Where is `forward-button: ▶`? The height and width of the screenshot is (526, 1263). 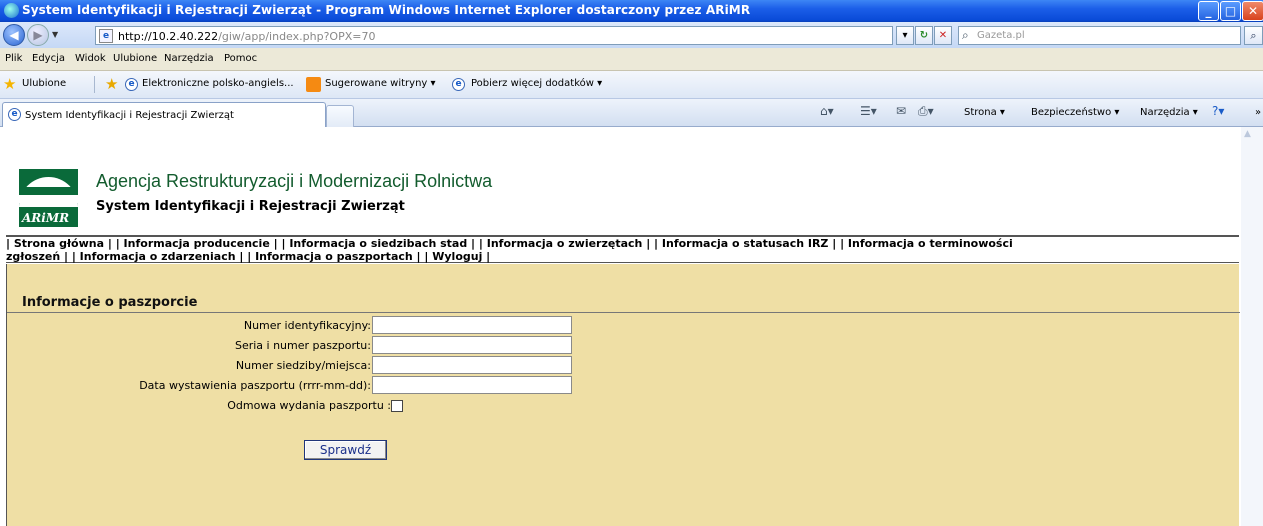 forward-button: ▶ is located at coordinates (38, 35).